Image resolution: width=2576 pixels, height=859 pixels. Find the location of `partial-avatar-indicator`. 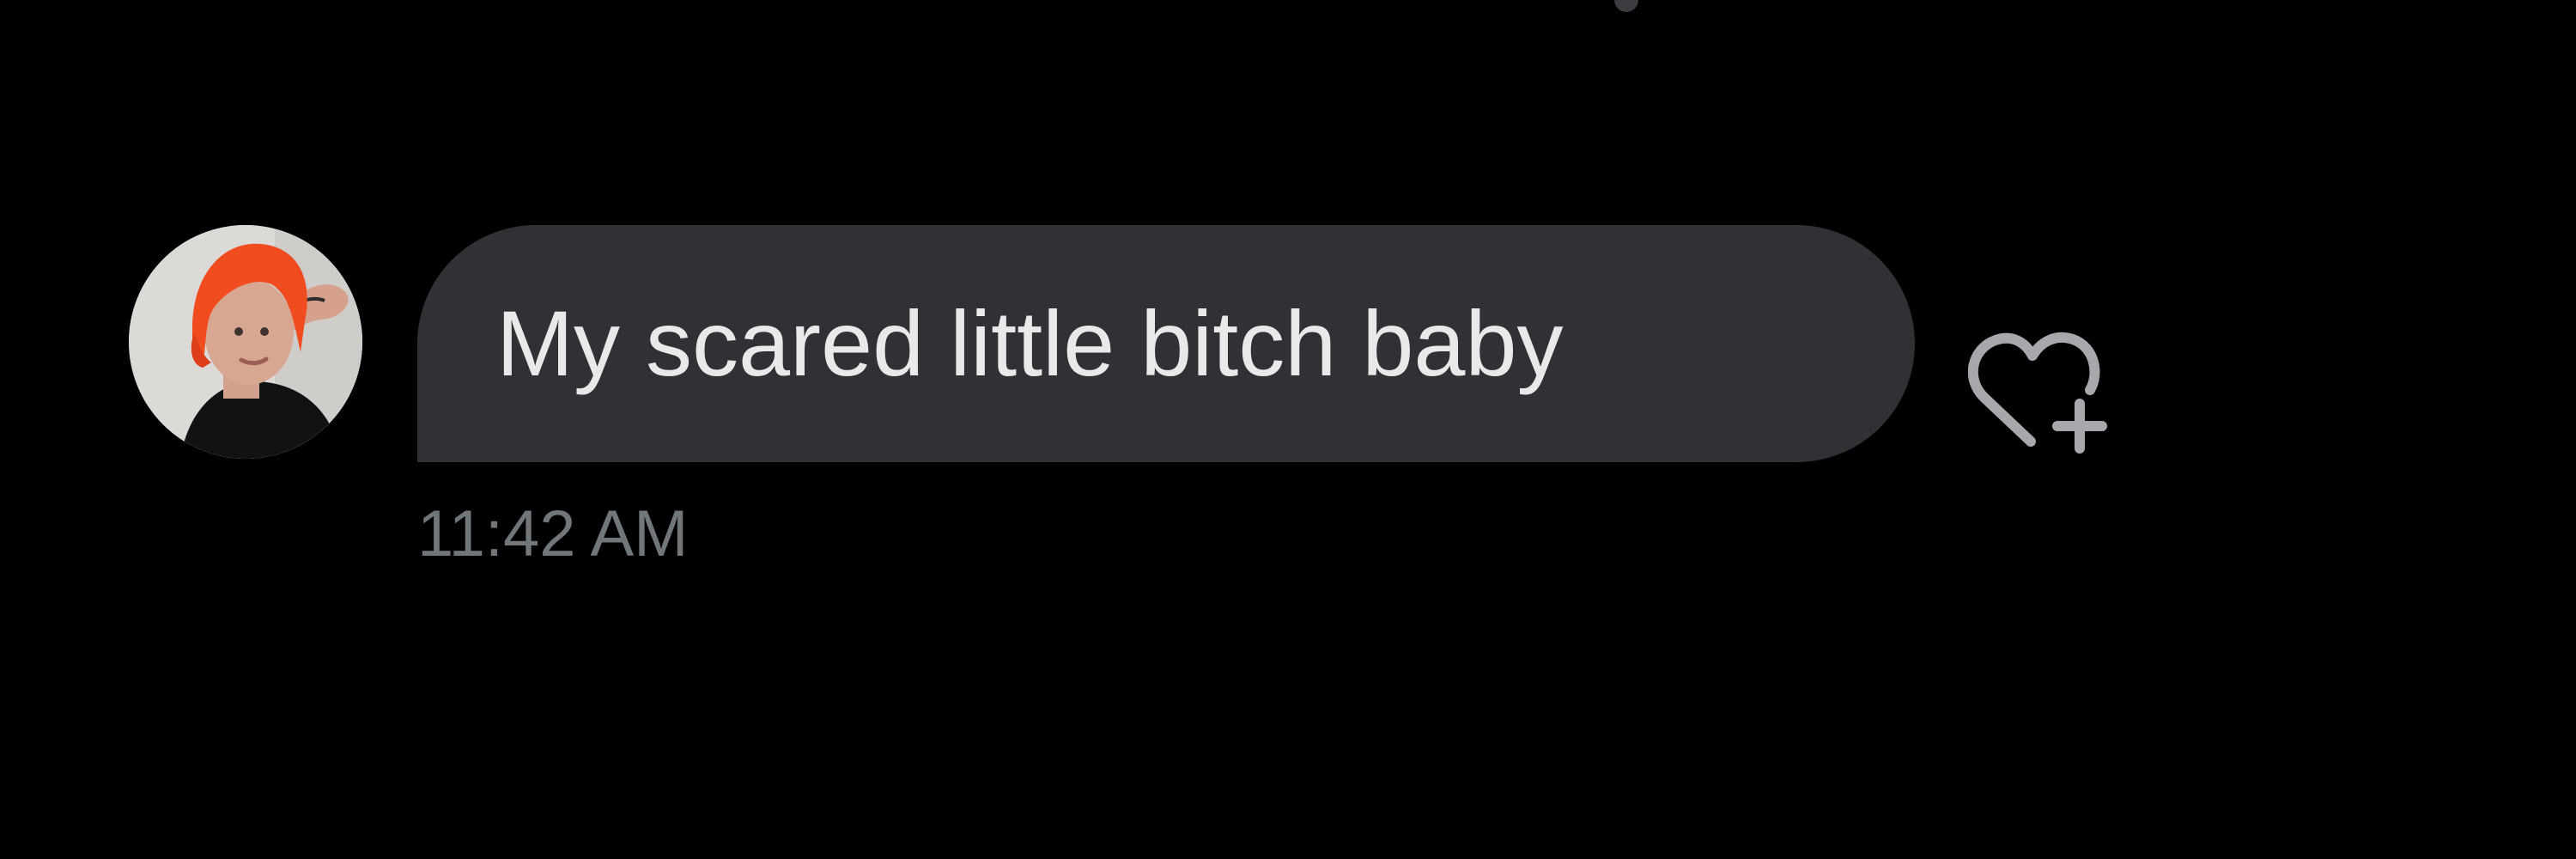

partial-avatar-indicator is located at coordinates (1626, 6).